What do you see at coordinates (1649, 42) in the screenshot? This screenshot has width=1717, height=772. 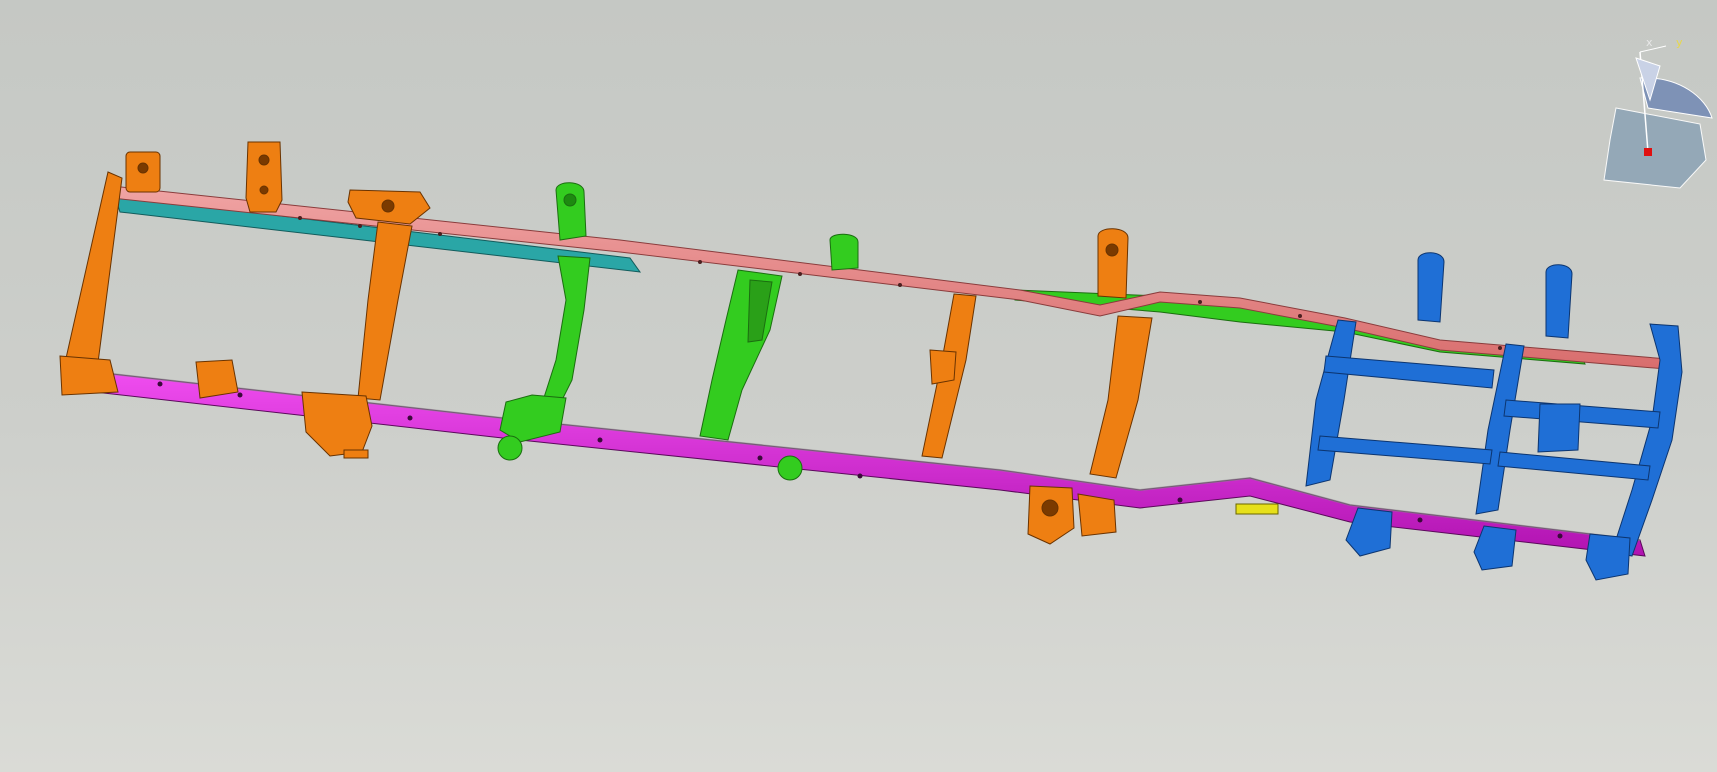 I see `compass-x-label: x` at bounding box center [1649, 42].